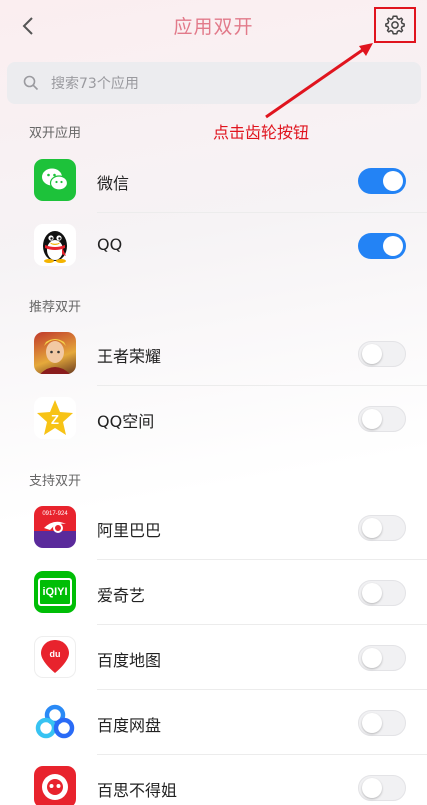 Image resolution: width=427 pixels, height=805 pixels. I want to click on wechat-icon, so click(55, 180).